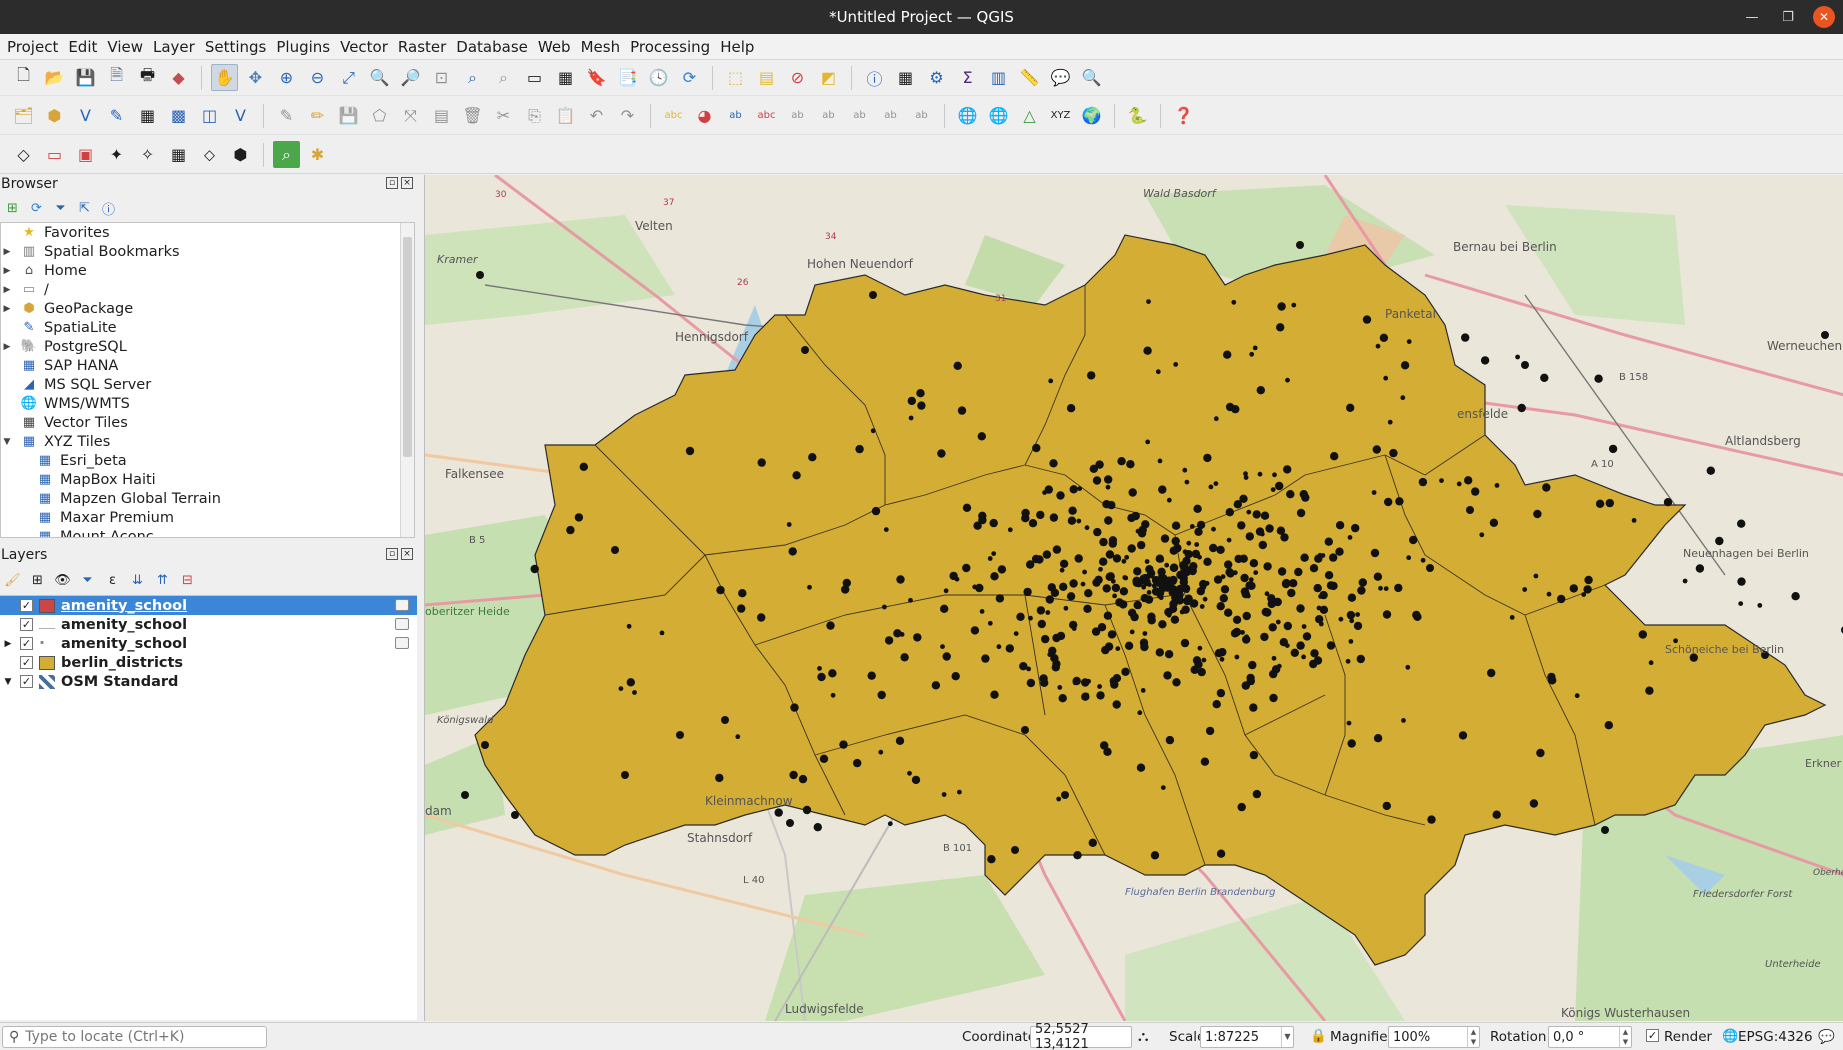 This screenshot has width=1843, height=1050. What do you see at coordinates (422, 47) in the screenshot?
I see `menu-raster: Raster` at bounding box center [422, 47].